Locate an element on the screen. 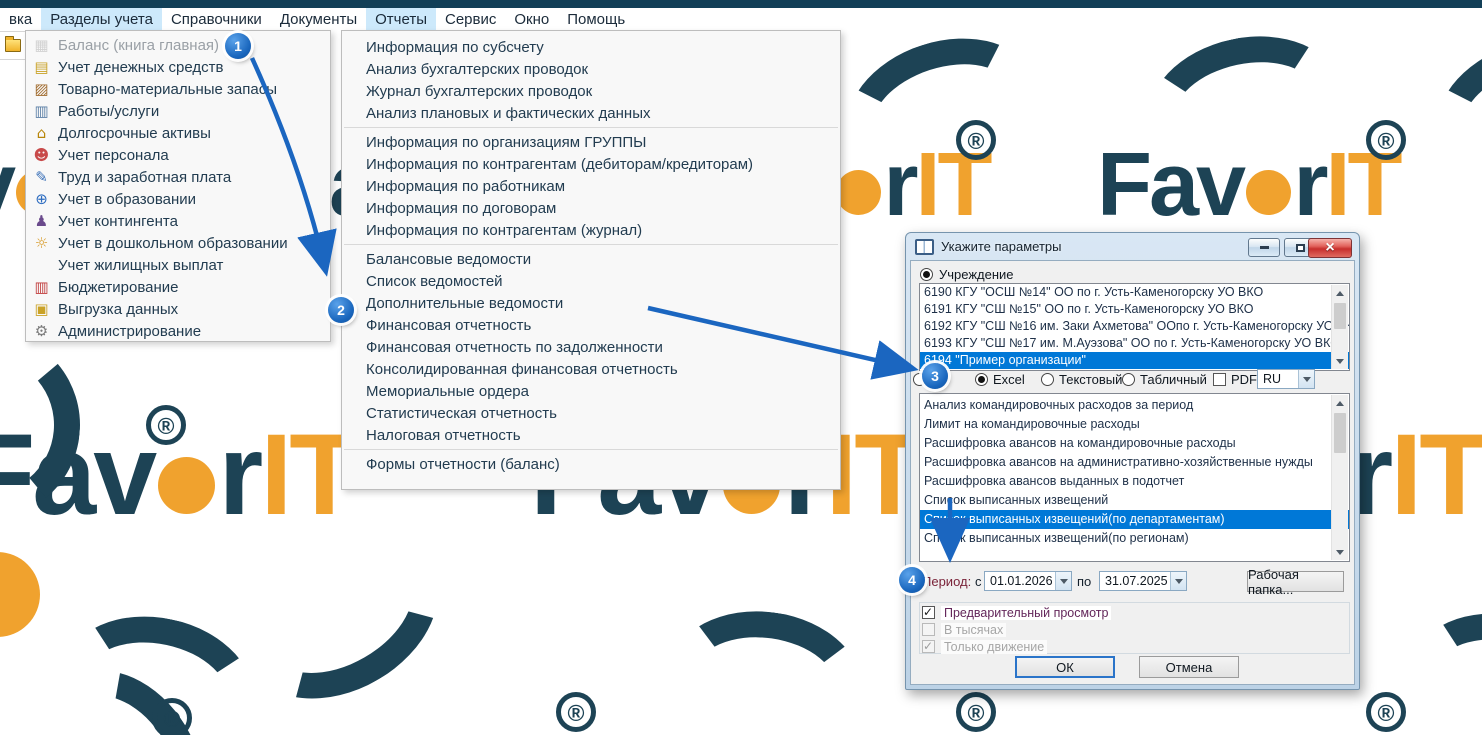 This screenshot has width=1482, height=735. reports-menu-item: Балансовые ведомости is located at coordinates (591, 259).